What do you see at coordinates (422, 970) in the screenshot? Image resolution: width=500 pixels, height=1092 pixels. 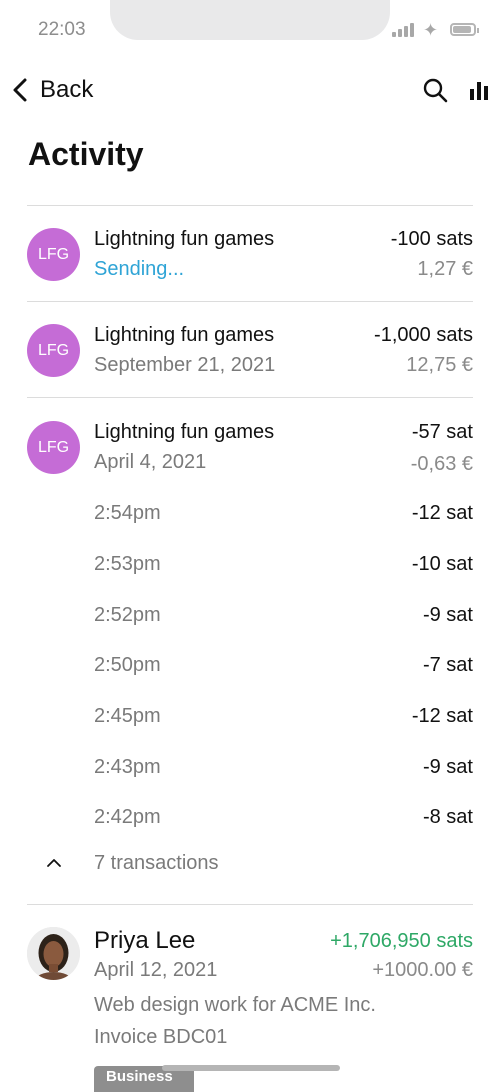 I see `transaction-fiat: +1000.00 €` at bounding box center [422, 970].